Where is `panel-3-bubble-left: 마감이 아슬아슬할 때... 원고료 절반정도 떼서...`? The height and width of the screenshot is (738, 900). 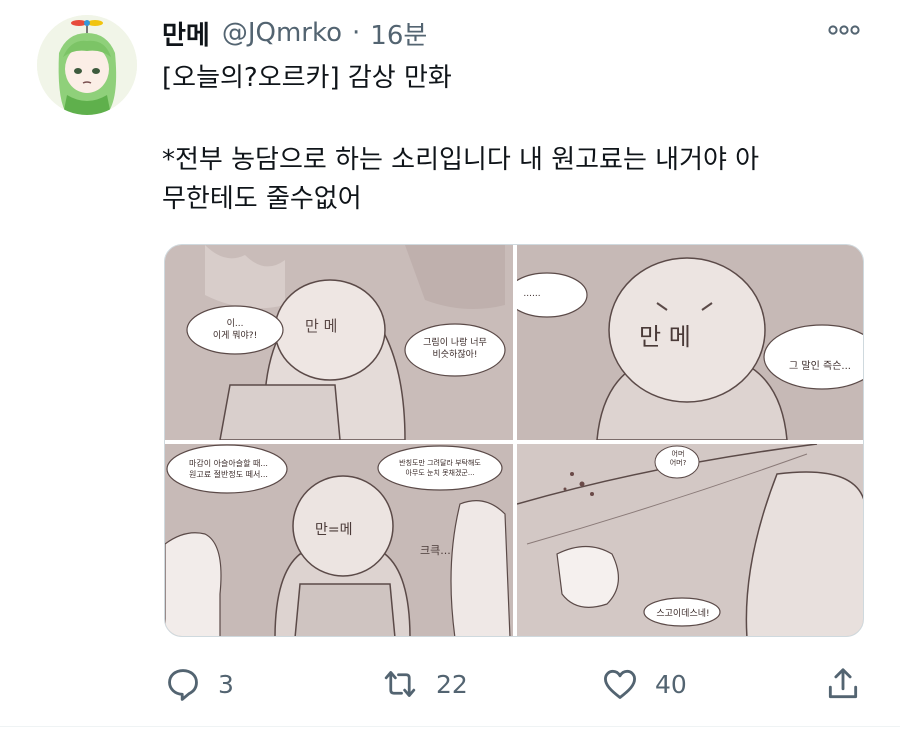
panel-3-bubble-left: 마감이 아슬아슬할 때... 원고료 절반정도 떼서... is located at coordinates (228, 469).